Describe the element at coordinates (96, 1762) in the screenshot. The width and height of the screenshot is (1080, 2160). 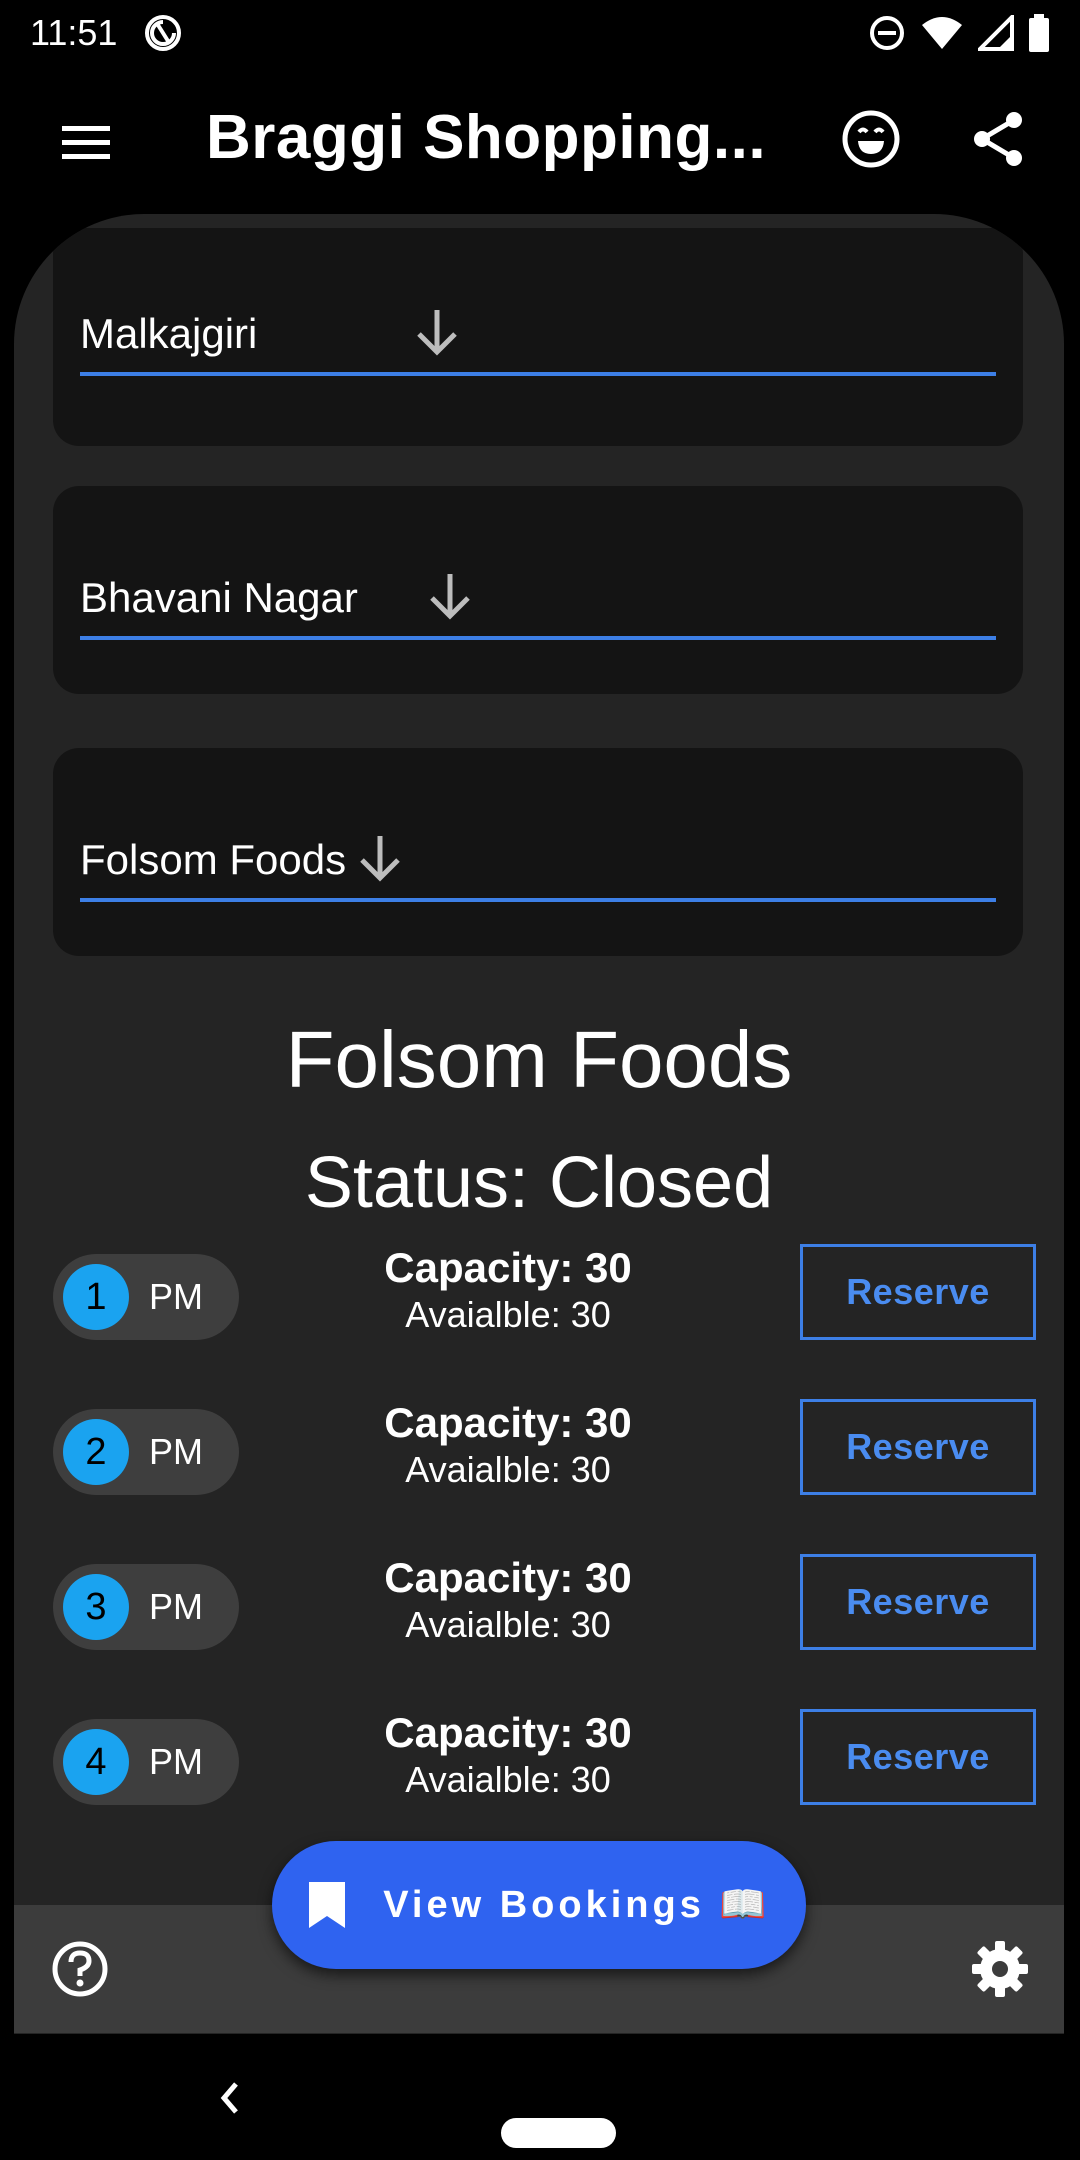
I see `slot-number: 4` at that location.